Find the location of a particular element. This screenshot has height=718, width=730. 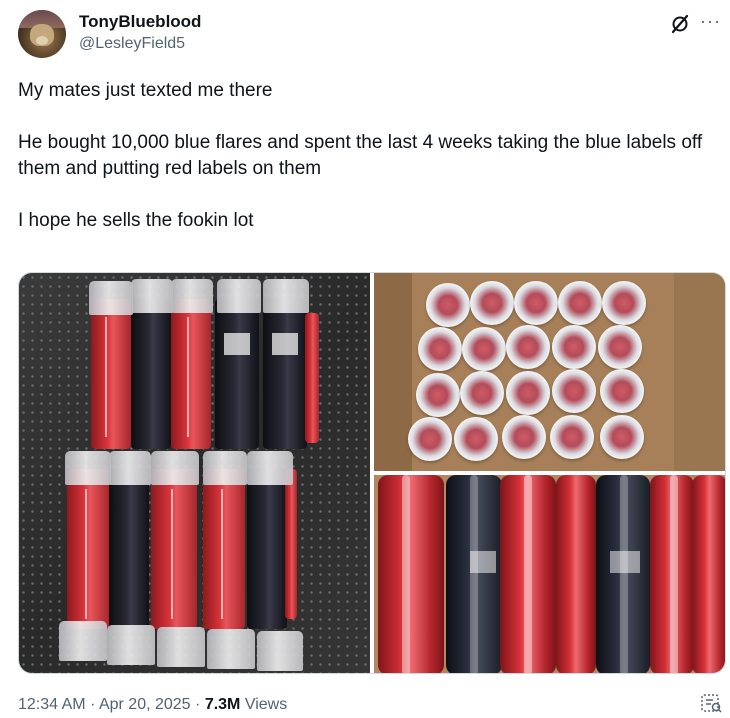

more-icon: ··· is located at coordinates (710, 21).